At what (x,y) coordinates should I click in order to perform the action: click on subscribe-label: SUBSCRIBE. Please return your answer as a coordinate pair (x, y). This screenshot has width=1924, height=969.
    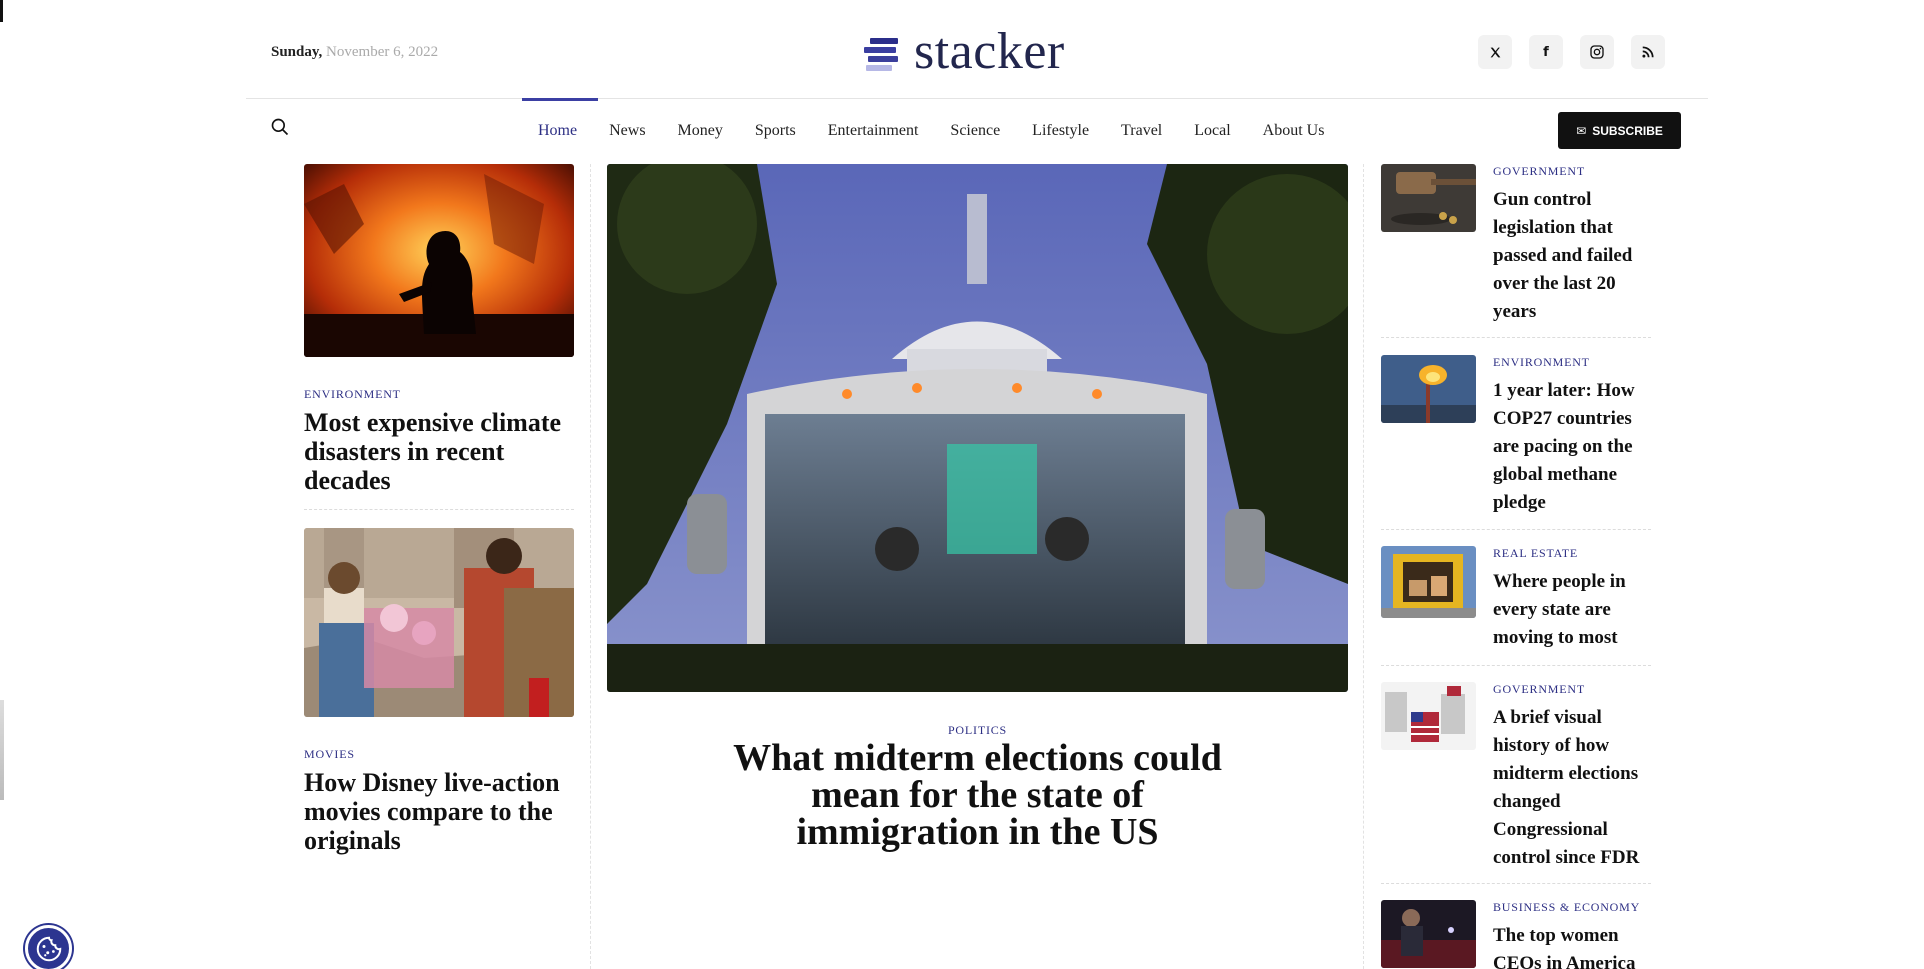
    Looking at the image, I should click on (1627, 130).